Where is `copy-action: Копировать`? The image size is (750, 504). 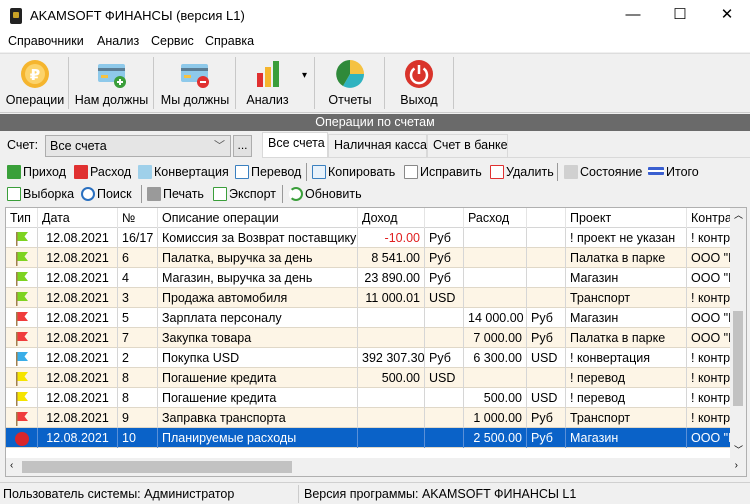
copy-action: Копировать is located at coordinates (353, 172).